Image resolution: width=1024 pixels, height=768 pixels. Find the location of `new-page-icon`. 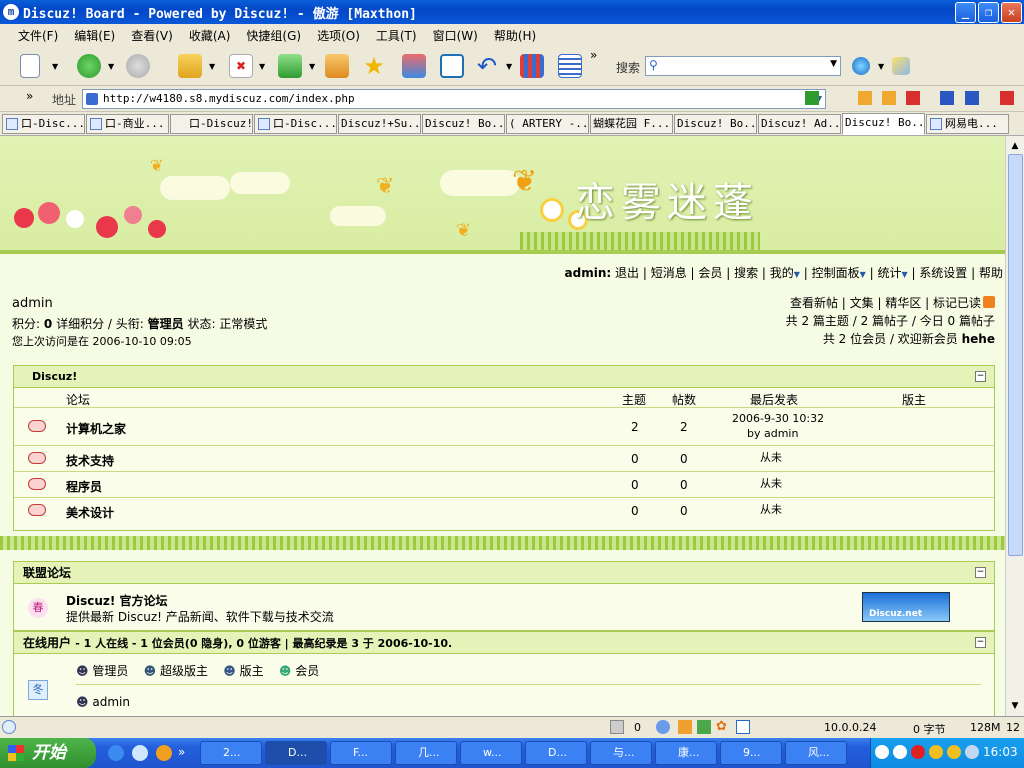

new-page-icon is located at coordinates (30, 66).